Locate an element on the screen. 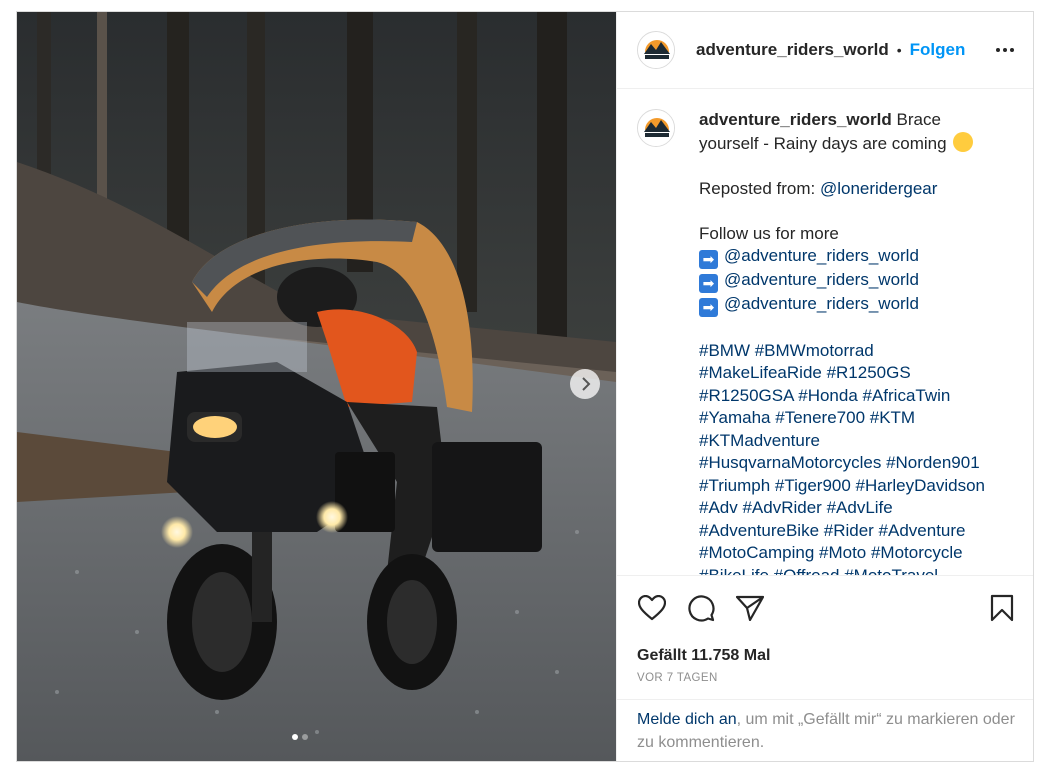 Image resolution: width=1050 pixels, height=777 pixels. chevron-right-icon is located at coordinates (586, 384).